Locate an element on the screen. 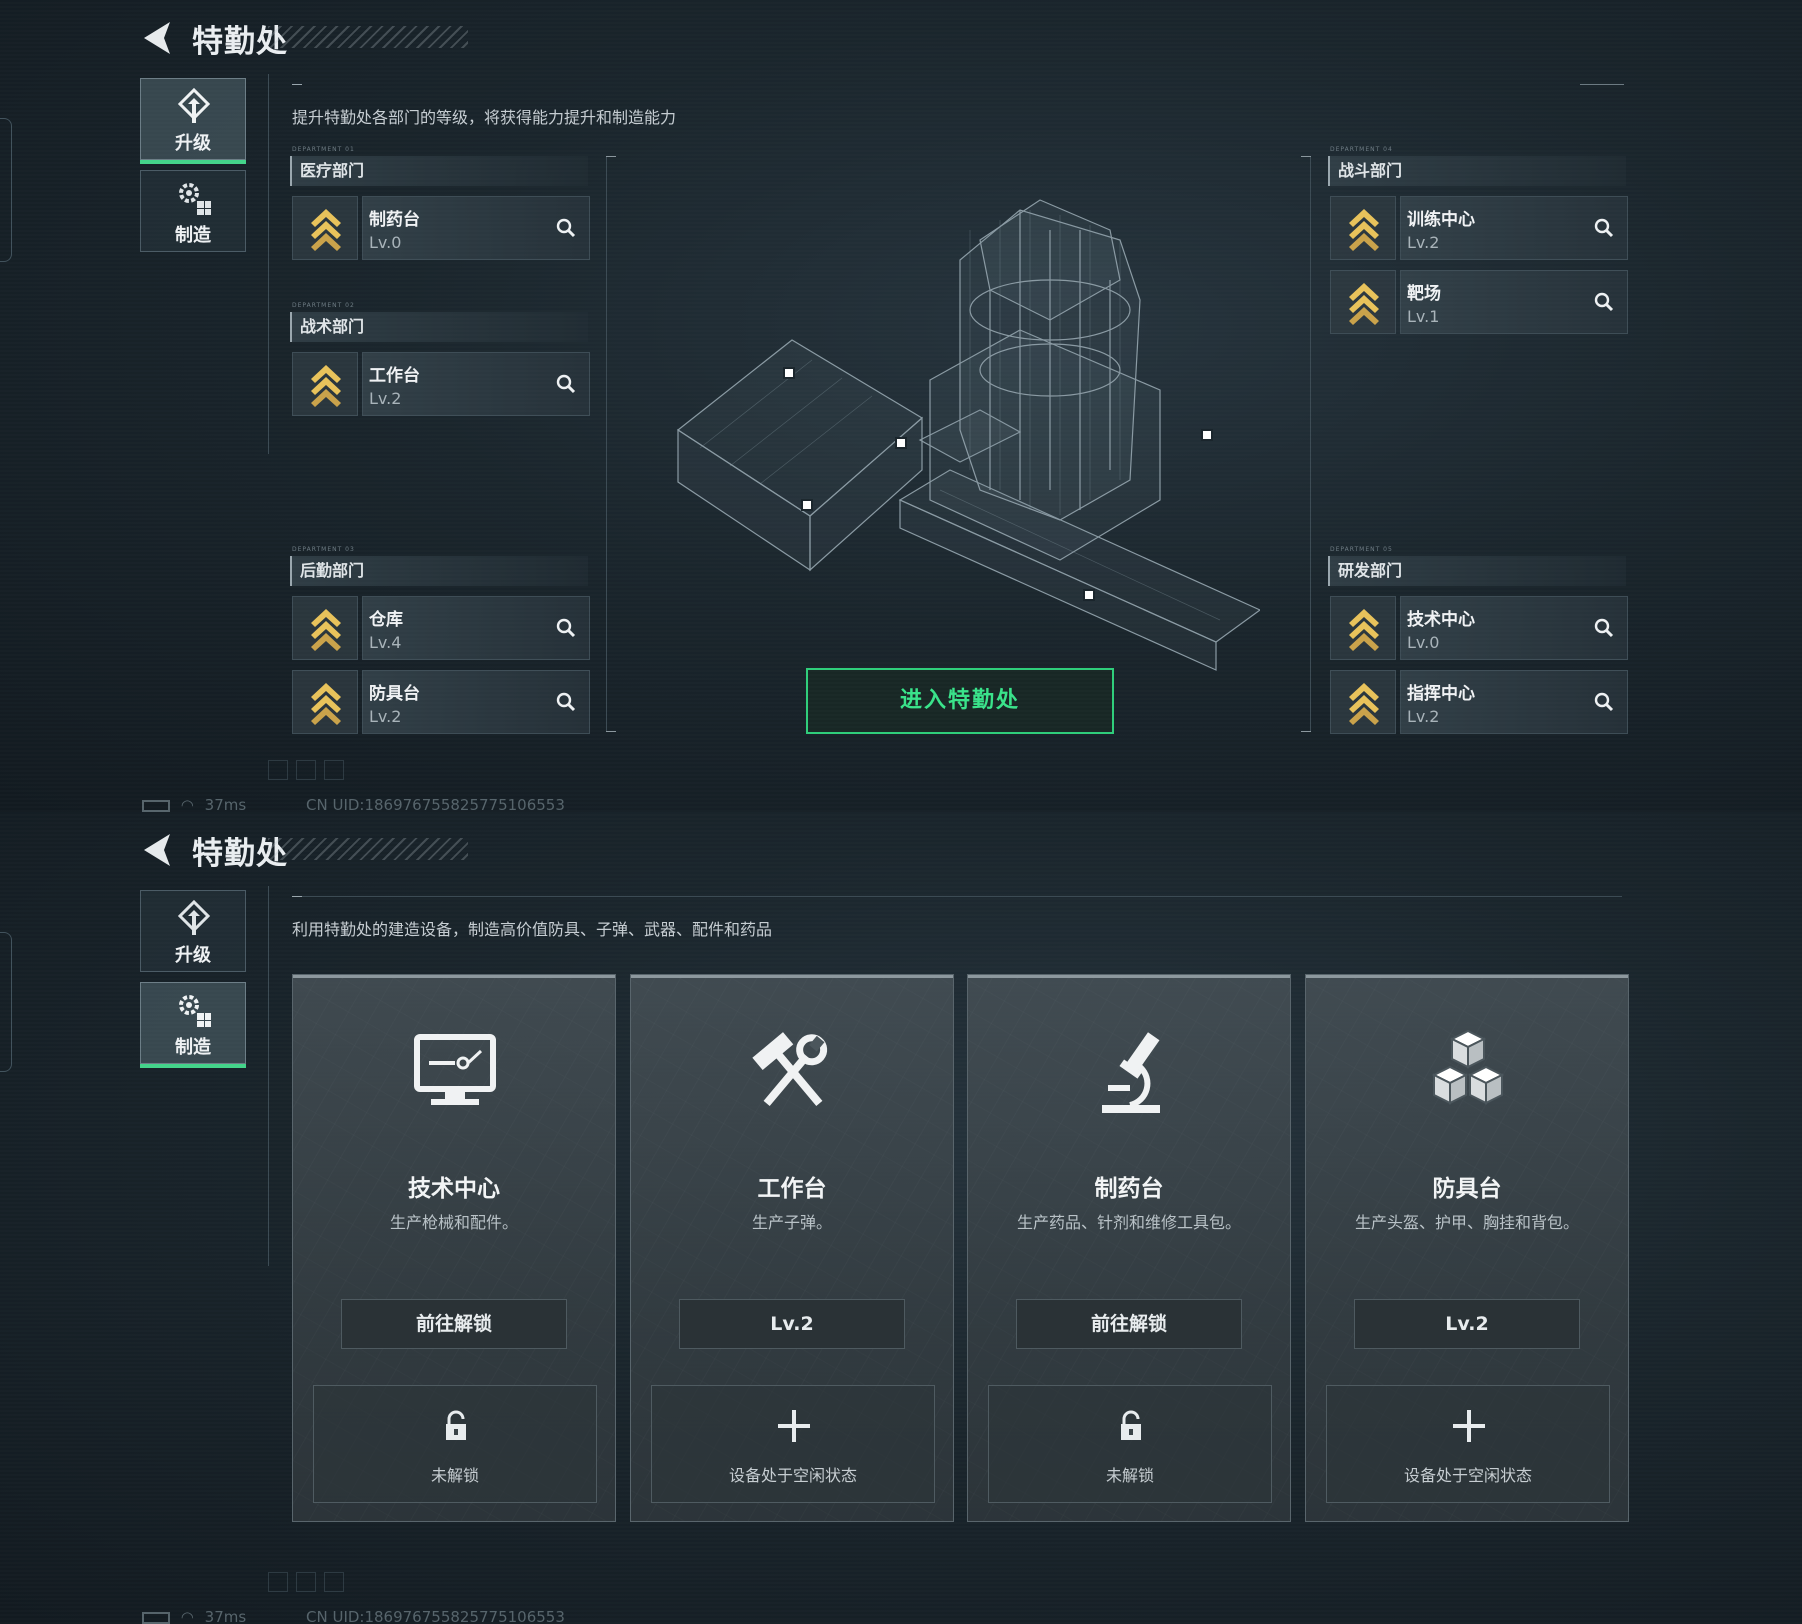  dept-item-level: Lv.0 is located at coordinates (1423, 642).